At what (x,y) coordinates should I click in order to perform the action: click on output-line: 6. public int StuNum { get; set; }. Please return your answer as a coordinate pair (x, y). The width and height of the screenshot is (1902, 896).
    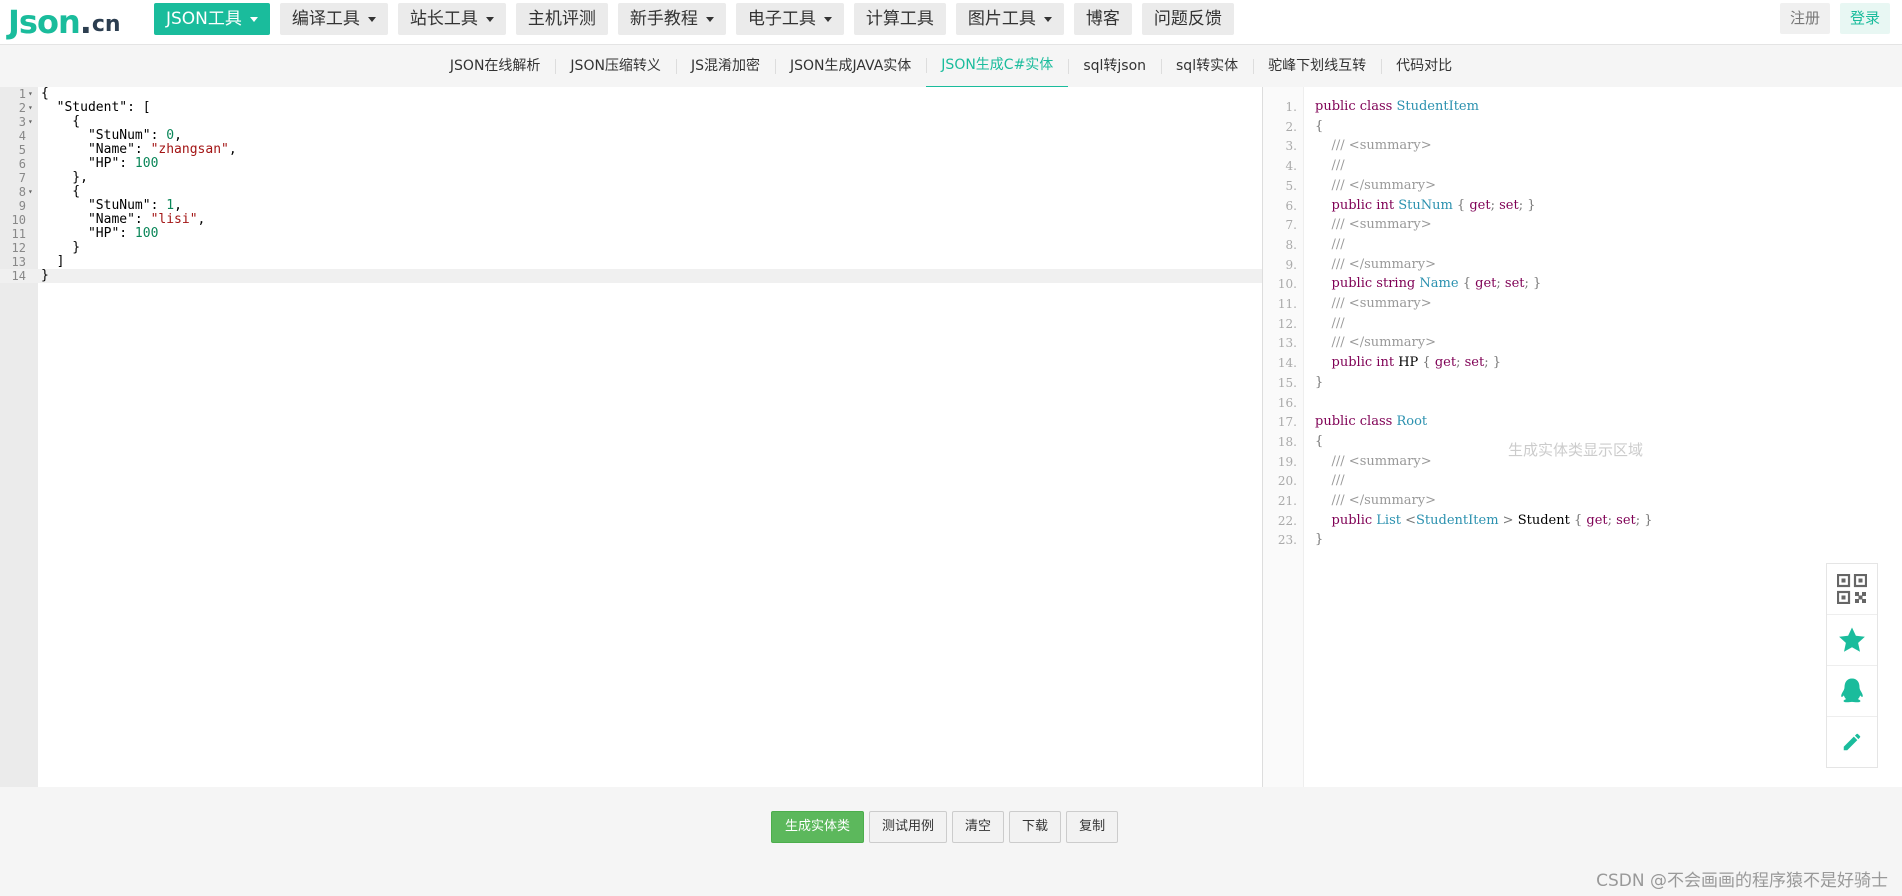
    Looking at the image, I should click on (1563, 206).